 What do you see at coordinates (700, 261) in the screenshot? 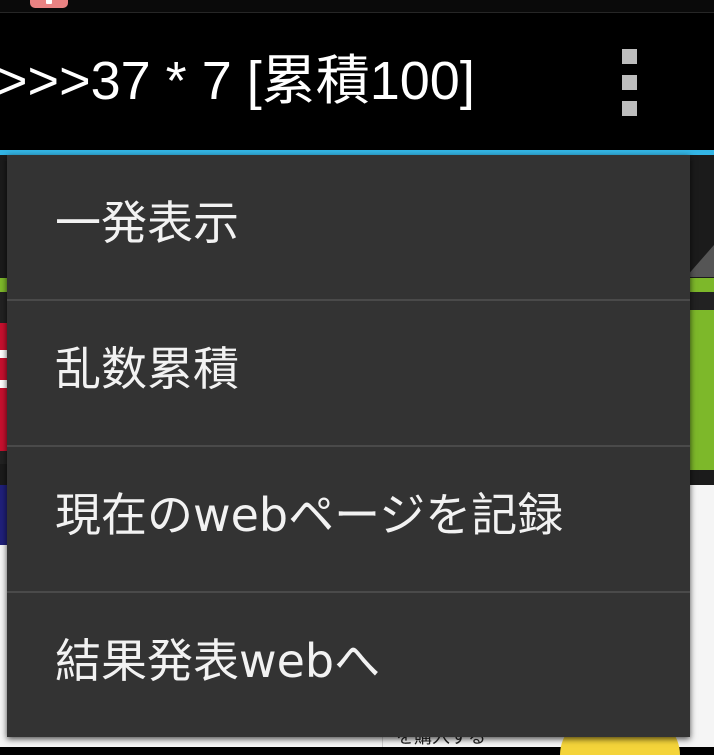
I see `background-tab-corner` at bounding box center [700, 261].